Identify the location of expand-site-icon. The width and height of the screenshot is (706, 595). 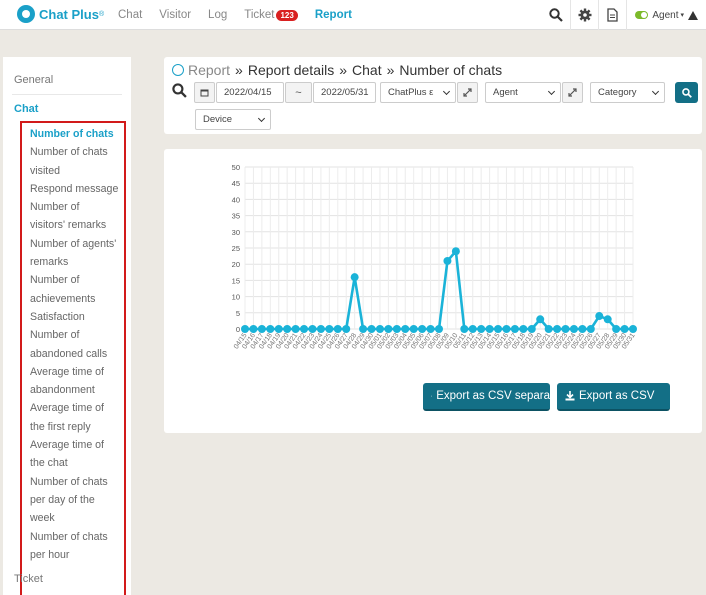
(467, 92).